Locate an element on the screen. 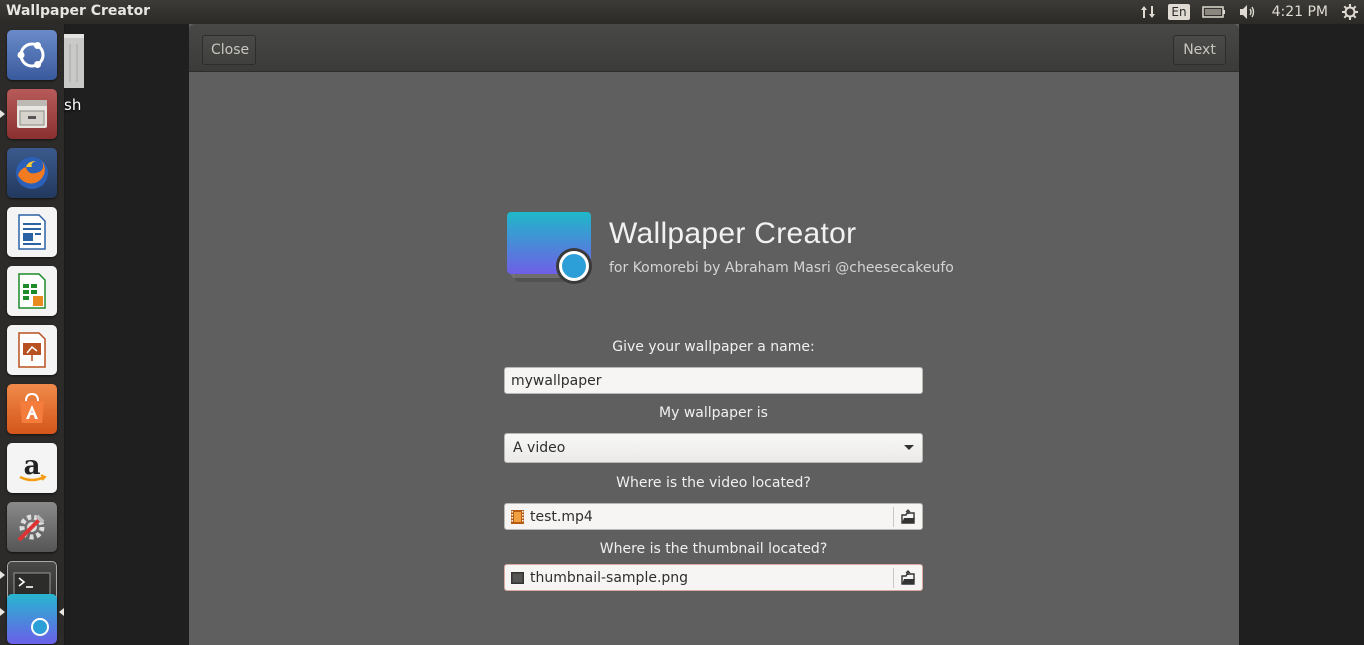  image-file-icon is located at coordinates (517, 577).